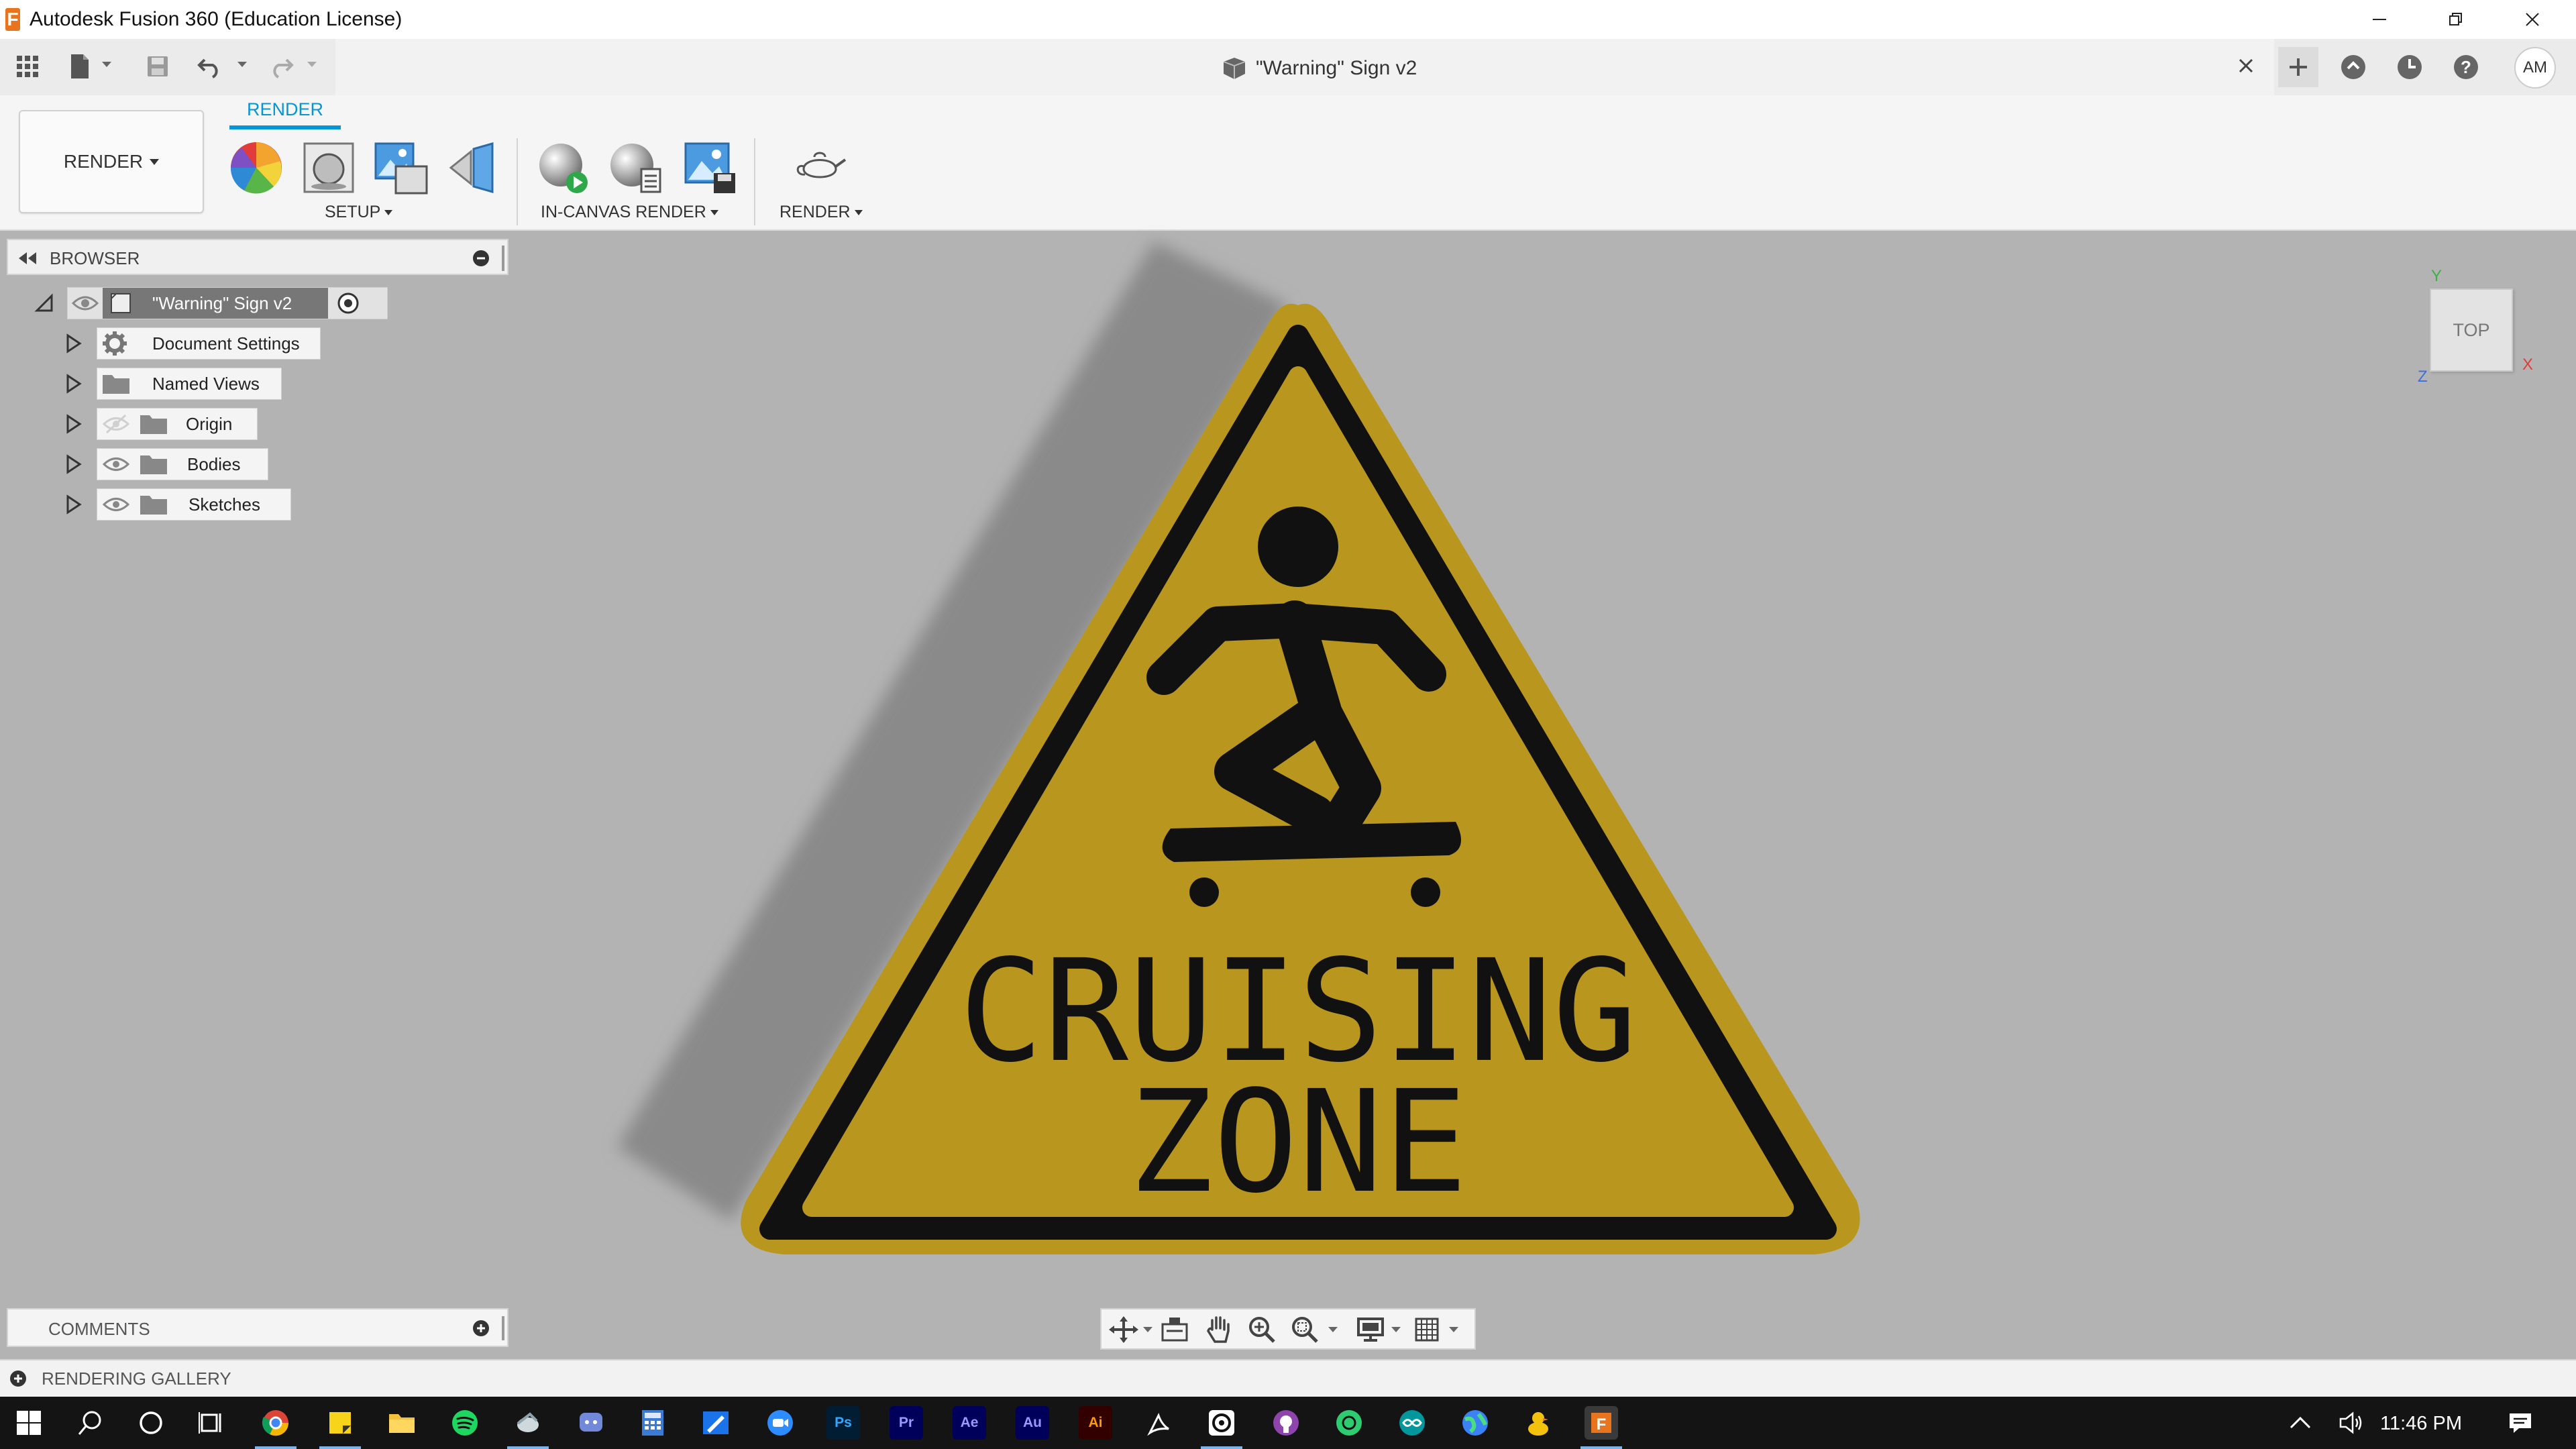  What do you see at coordinates (1158, 1423) in the screenshot?
I see `acrobat-icon` at bounding box center [1158, 1423].